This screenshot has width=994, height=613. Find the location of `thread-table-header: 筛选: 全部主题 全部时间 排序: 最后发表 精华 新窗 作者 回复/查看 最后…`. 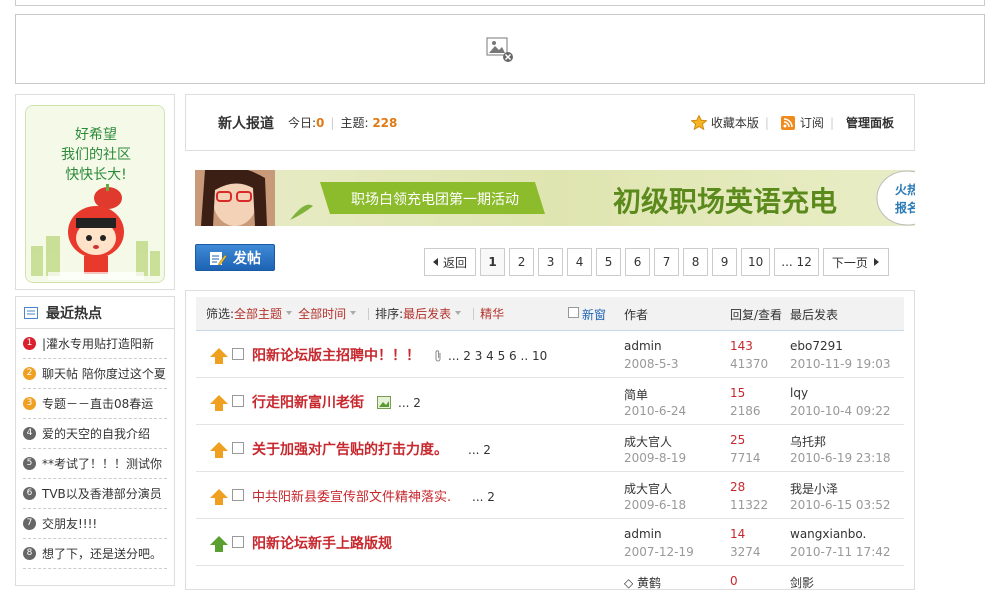

thread-table-header: 筛选: 全部主题 全部时间 排序: 最后发表 精华 新窗 作者 回复/查看 最后… is located at coordinates (550, 314).